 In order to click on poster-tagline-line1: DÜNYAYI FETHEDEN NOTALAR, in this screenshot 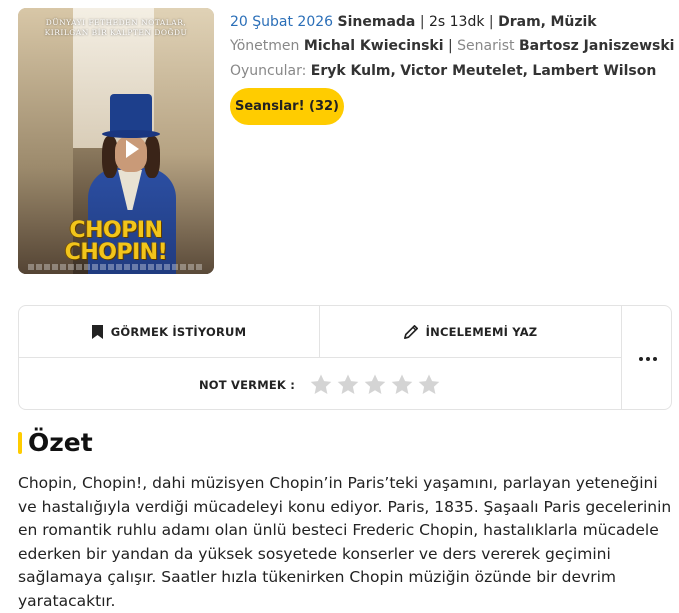, I will do `click(116, 22)`.